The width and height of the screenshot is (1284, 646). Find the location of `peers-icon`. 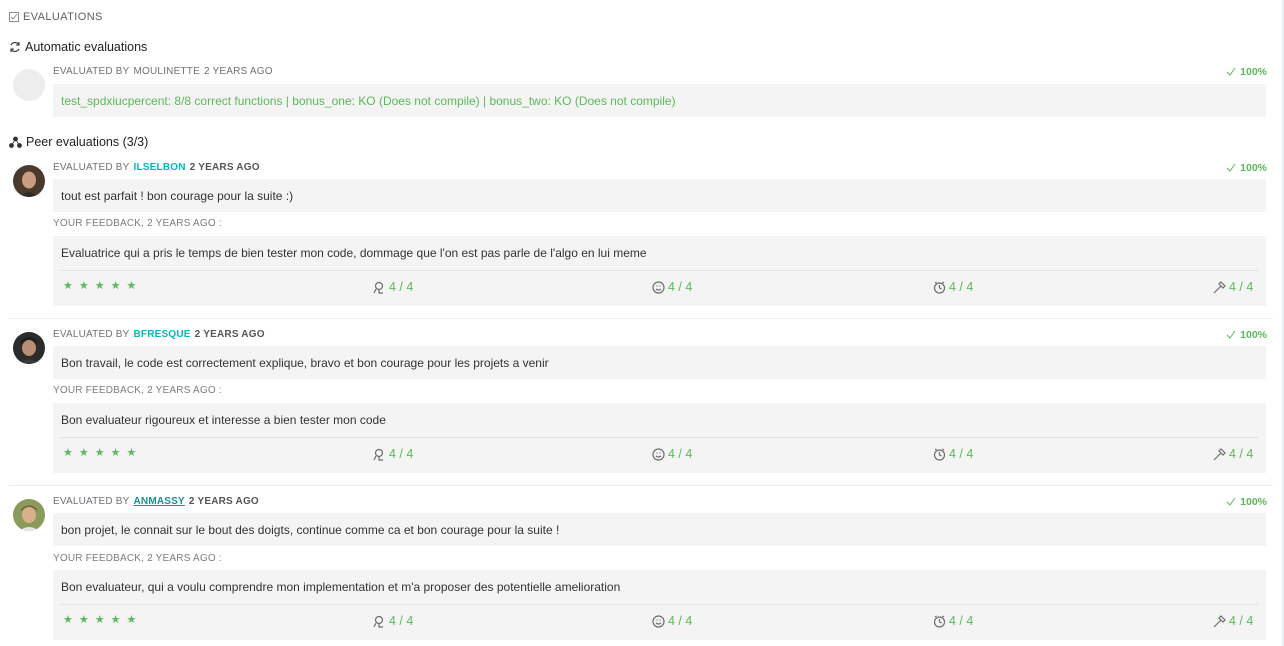

peers-icon is located at coordinates (15, 142).